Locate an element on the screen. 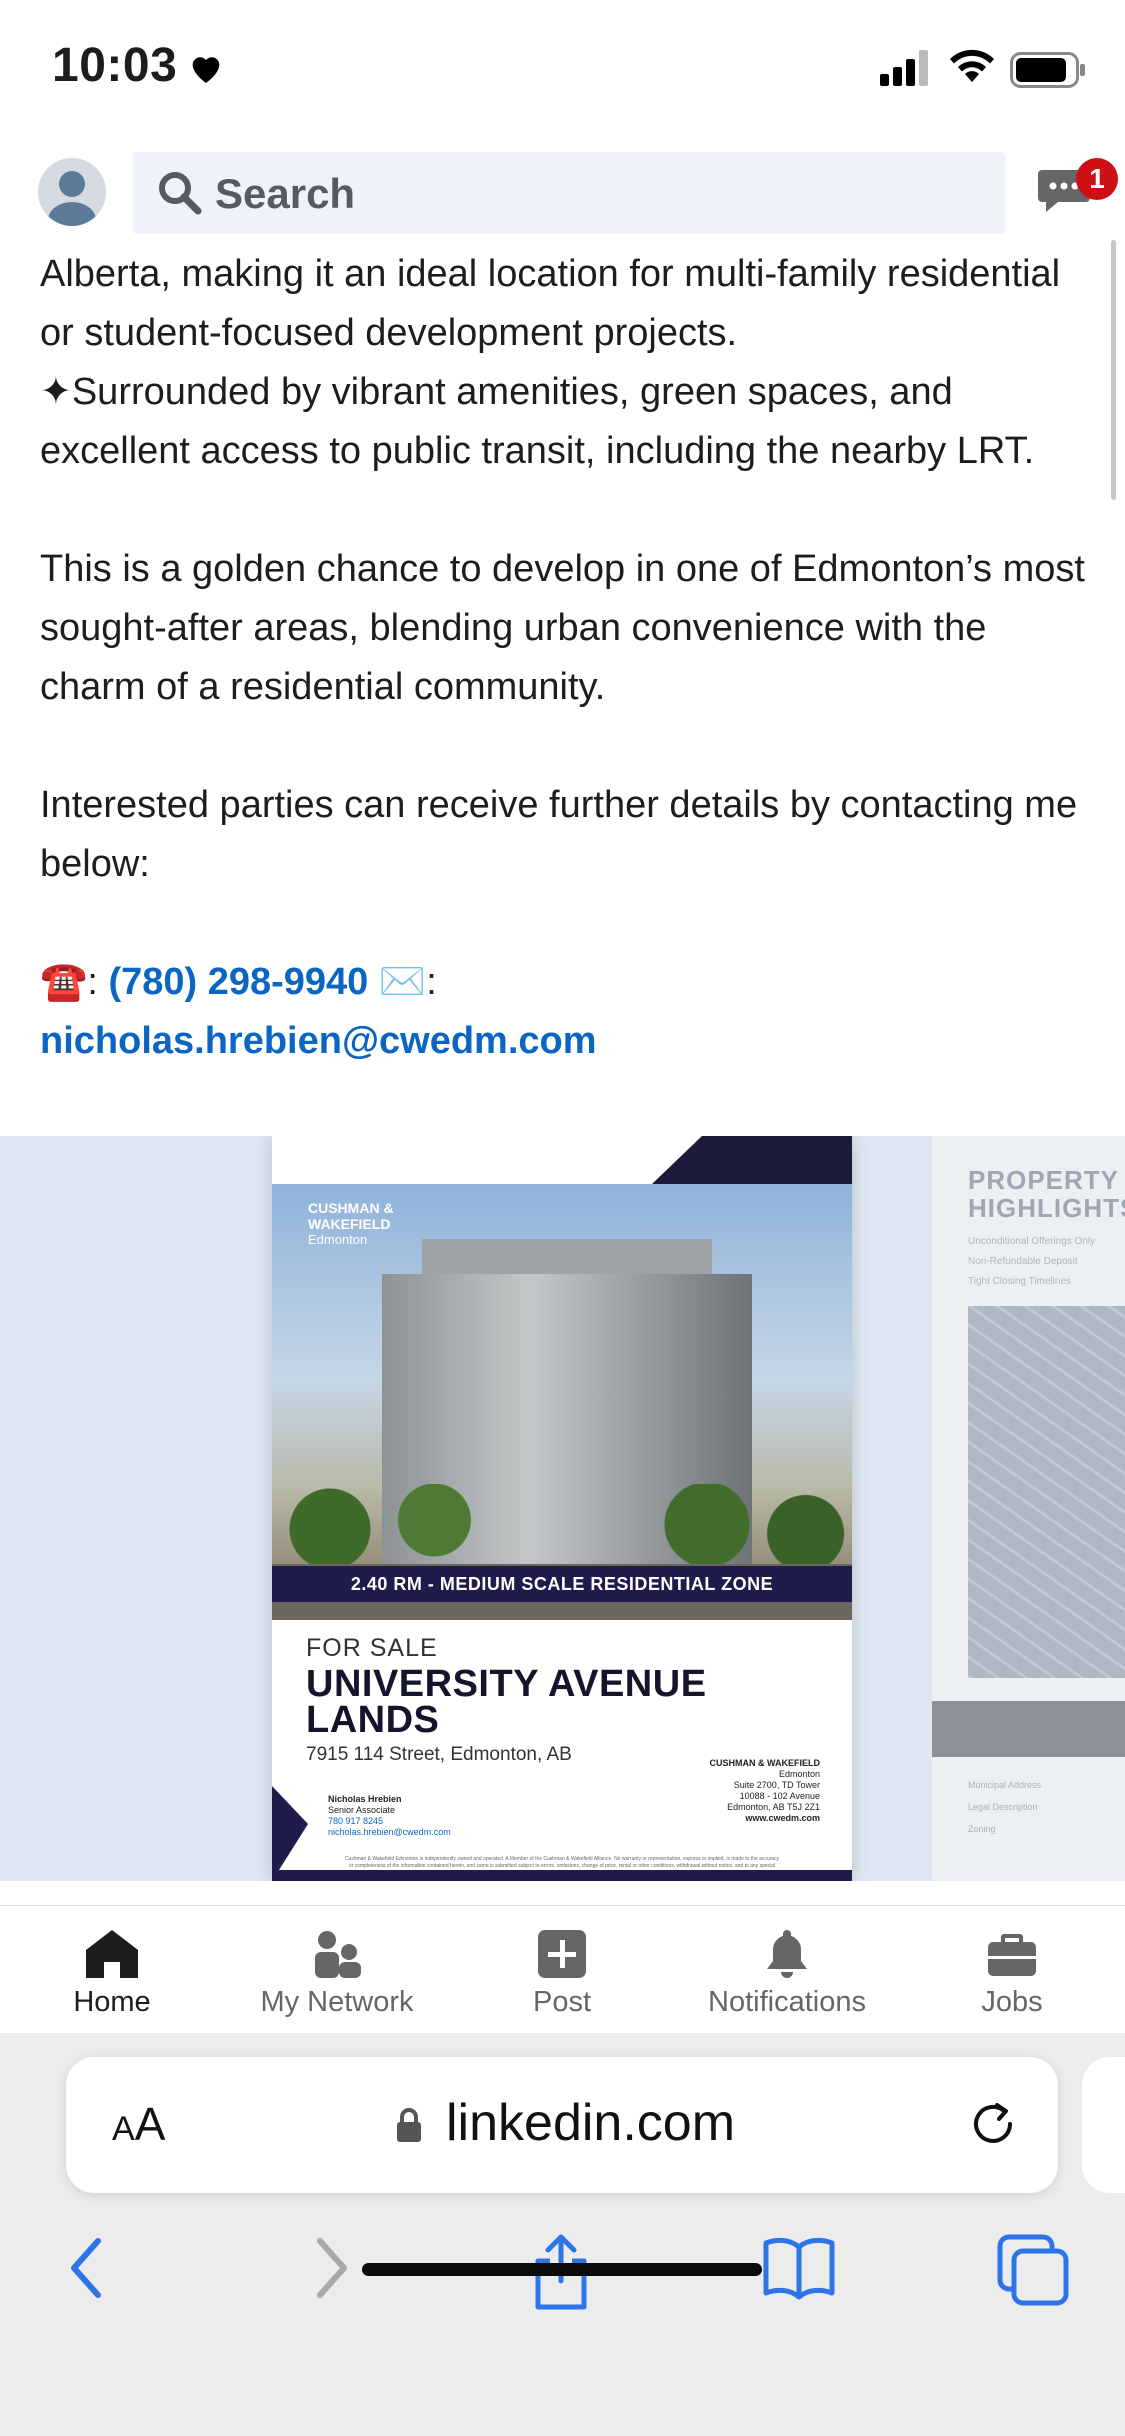  avatar is located at coordinates (72, 192).